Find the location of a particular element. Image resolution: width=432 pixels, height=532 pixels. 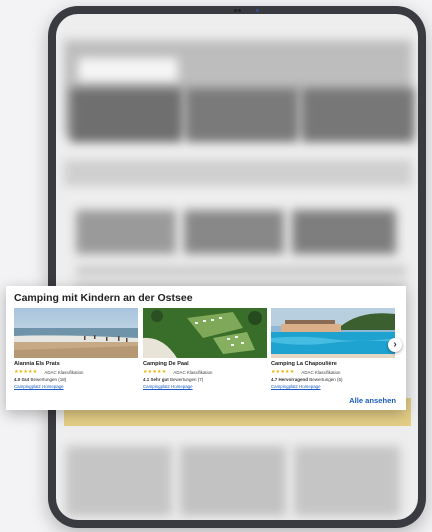

chevron-right-icon: › is located at coordinates (395, 345).